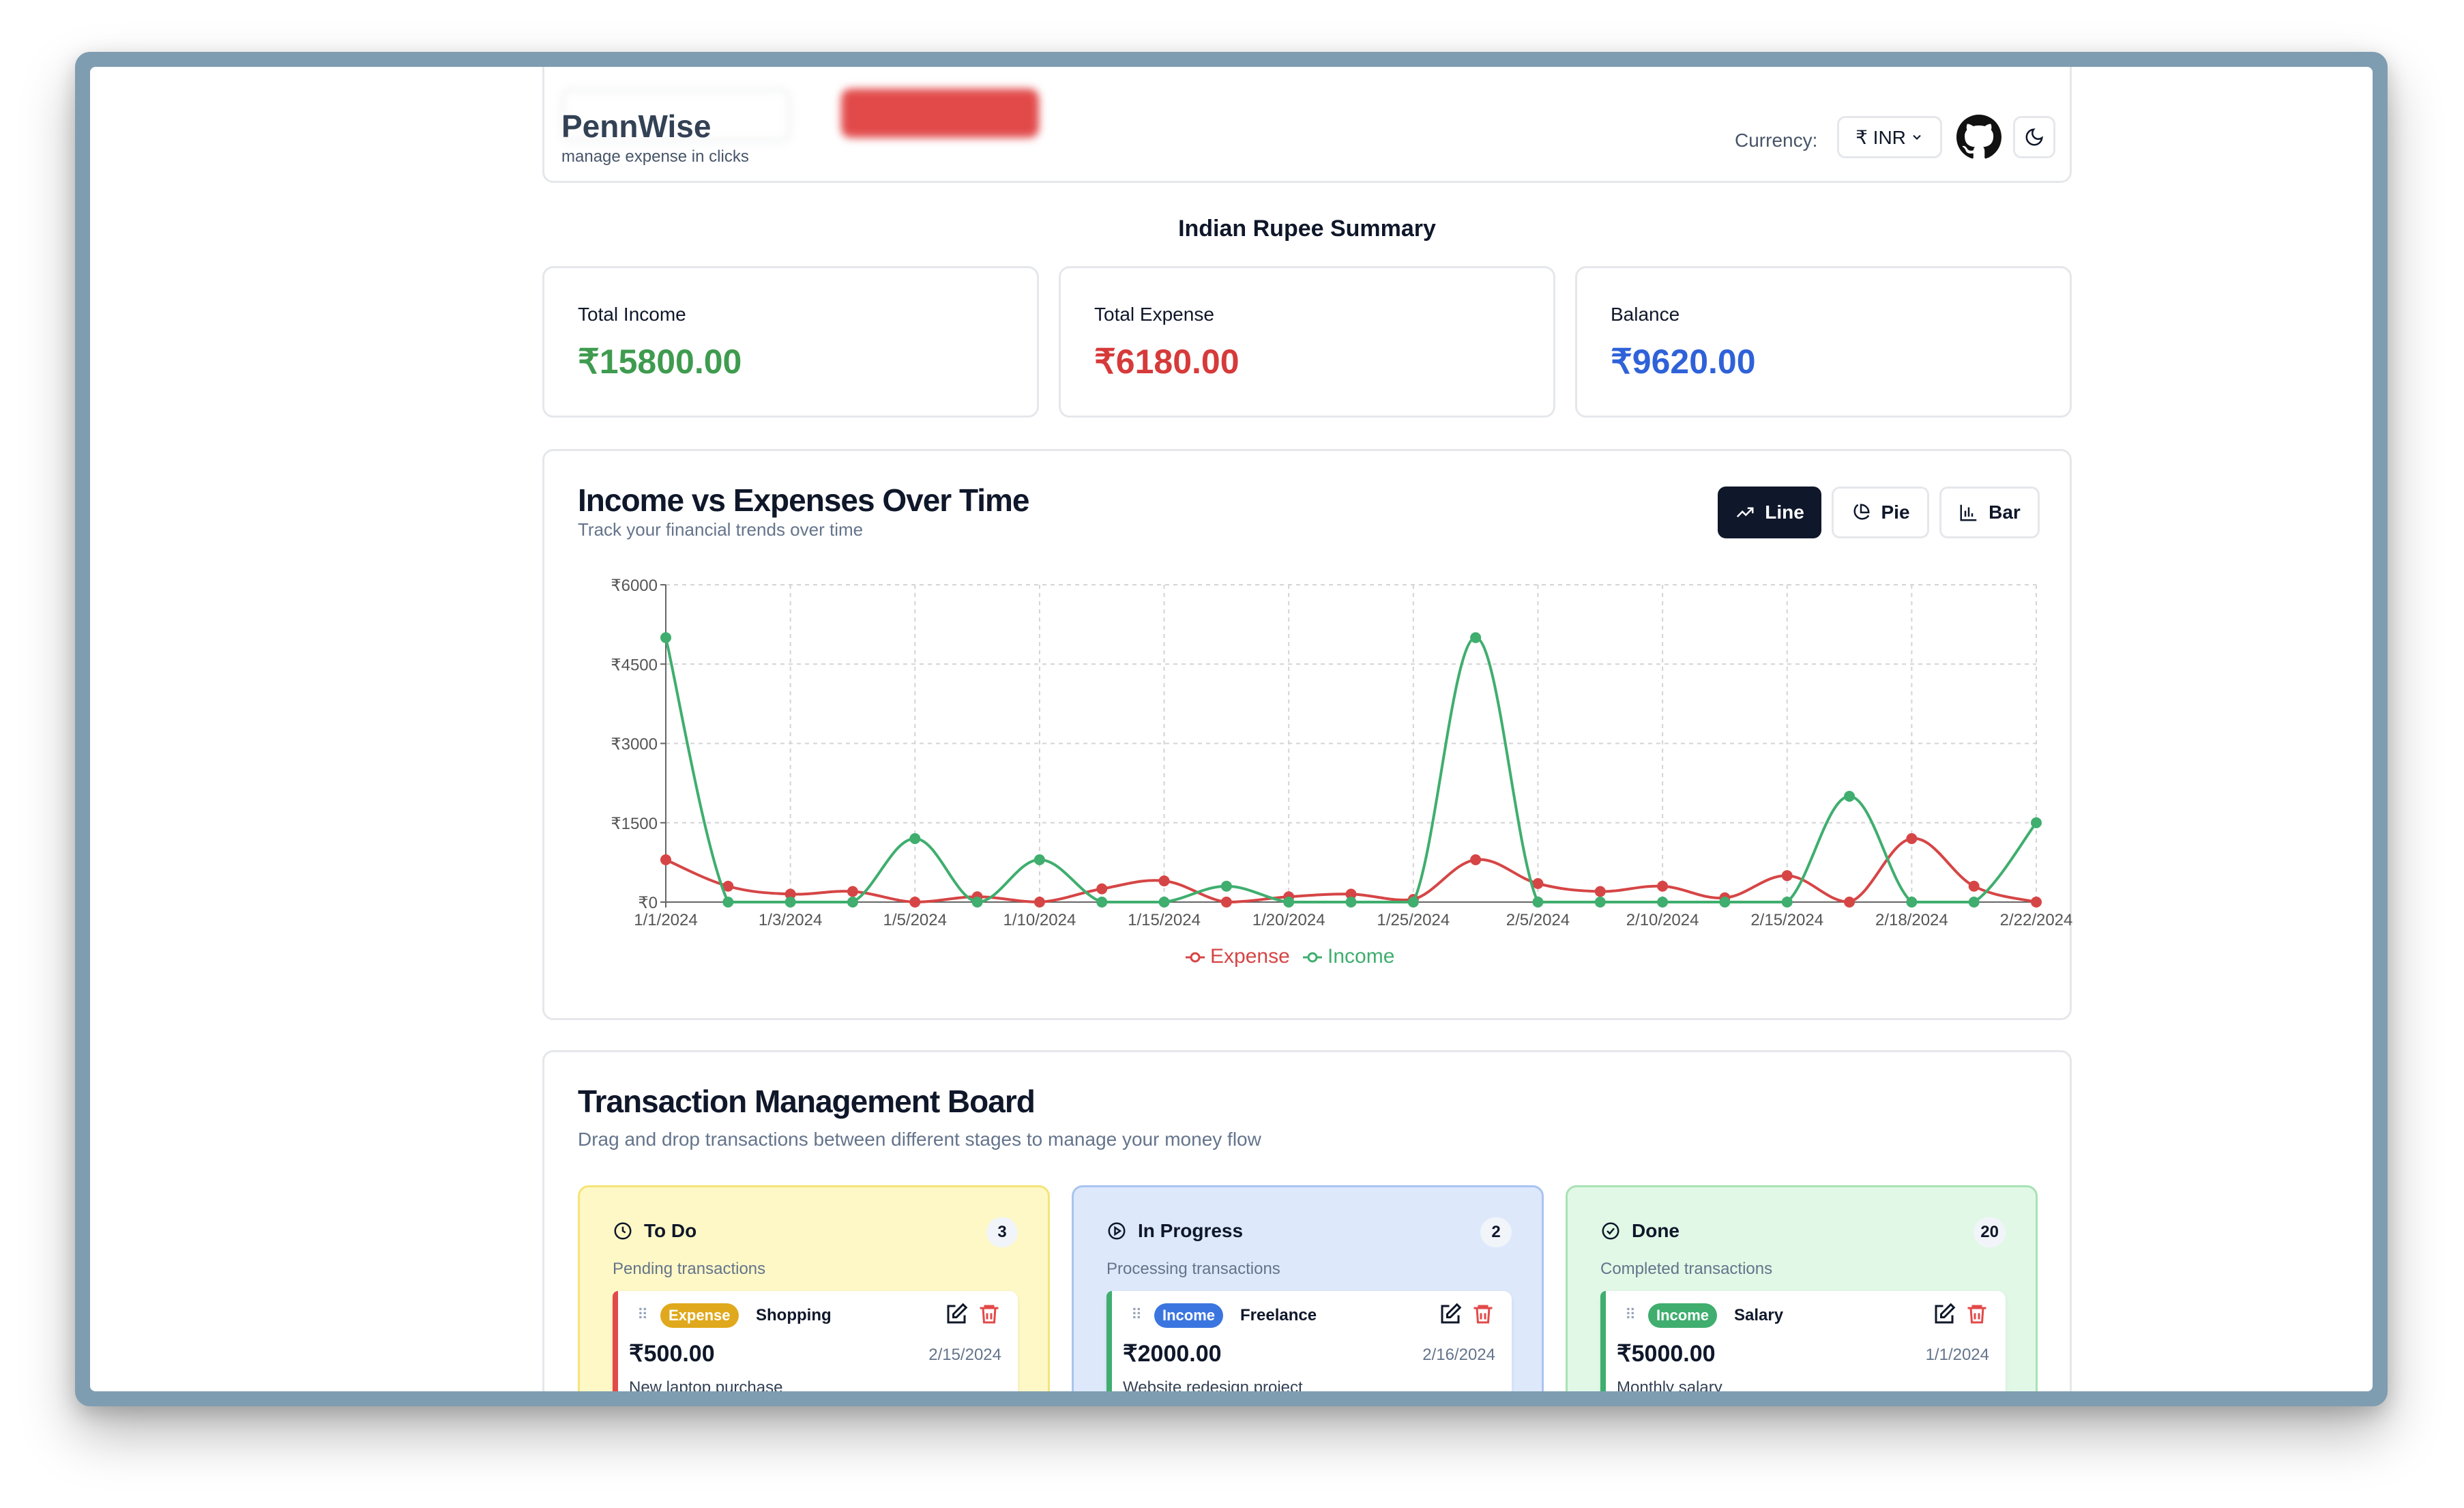 The height and width of the screenshot is (1508, 2464). What do you see at coordinates (1823, 342) in the screenshot?
I see `balance-card: Balance ₹9620.00` at bounding box center [1823, 342].